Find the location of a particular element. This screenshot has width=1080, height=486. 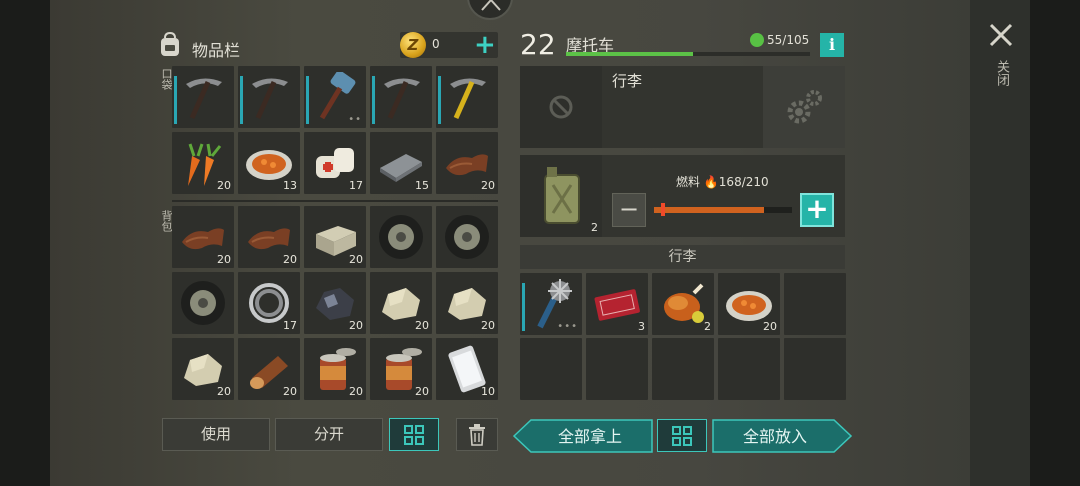

backpack-grid: 20 20 20 17 20 20 20 20 20 20 20 10 is located at coordinates (335, 303).